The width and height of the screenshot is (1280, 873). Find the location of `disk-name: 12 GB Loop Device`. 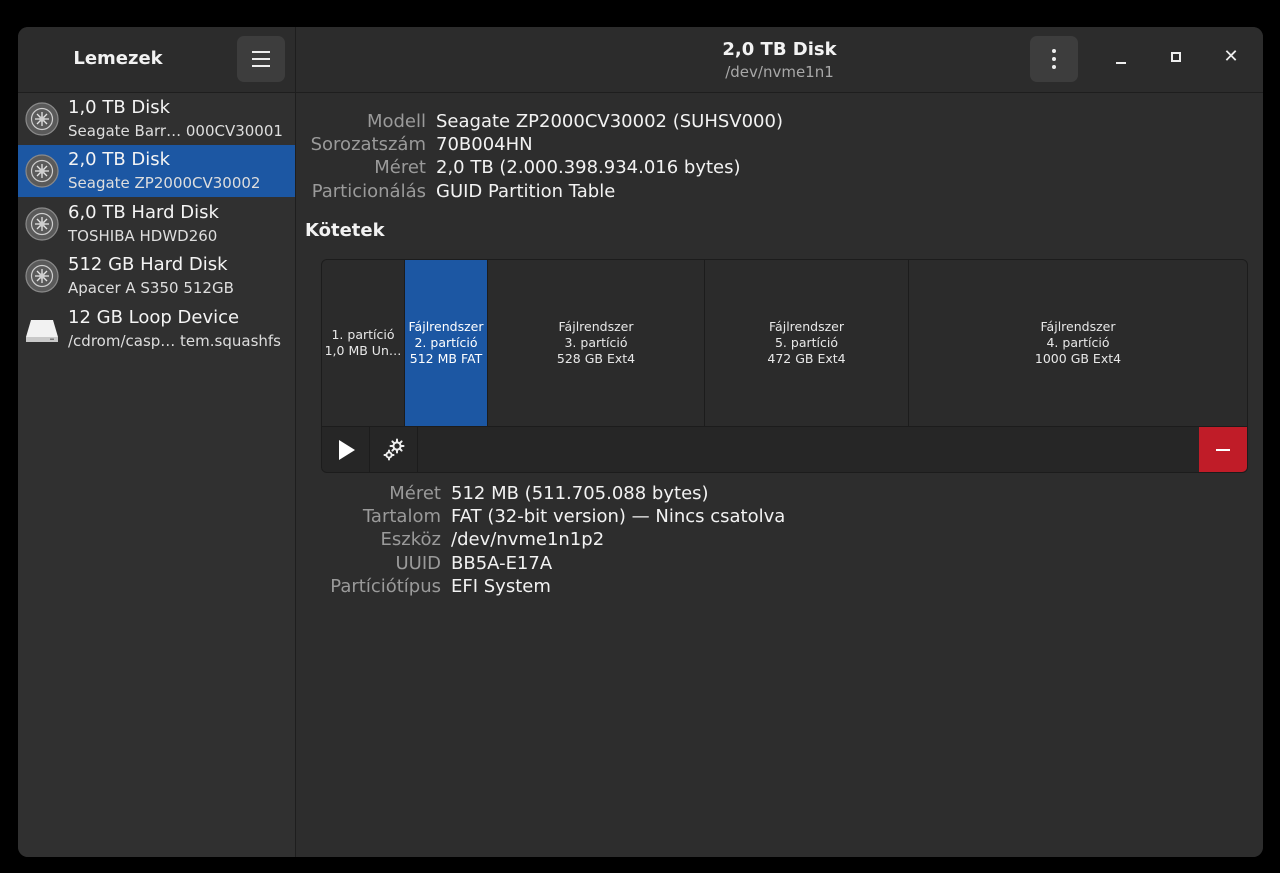

disk-name: 12 GB Loop Device is located at coordinates (154, 317).